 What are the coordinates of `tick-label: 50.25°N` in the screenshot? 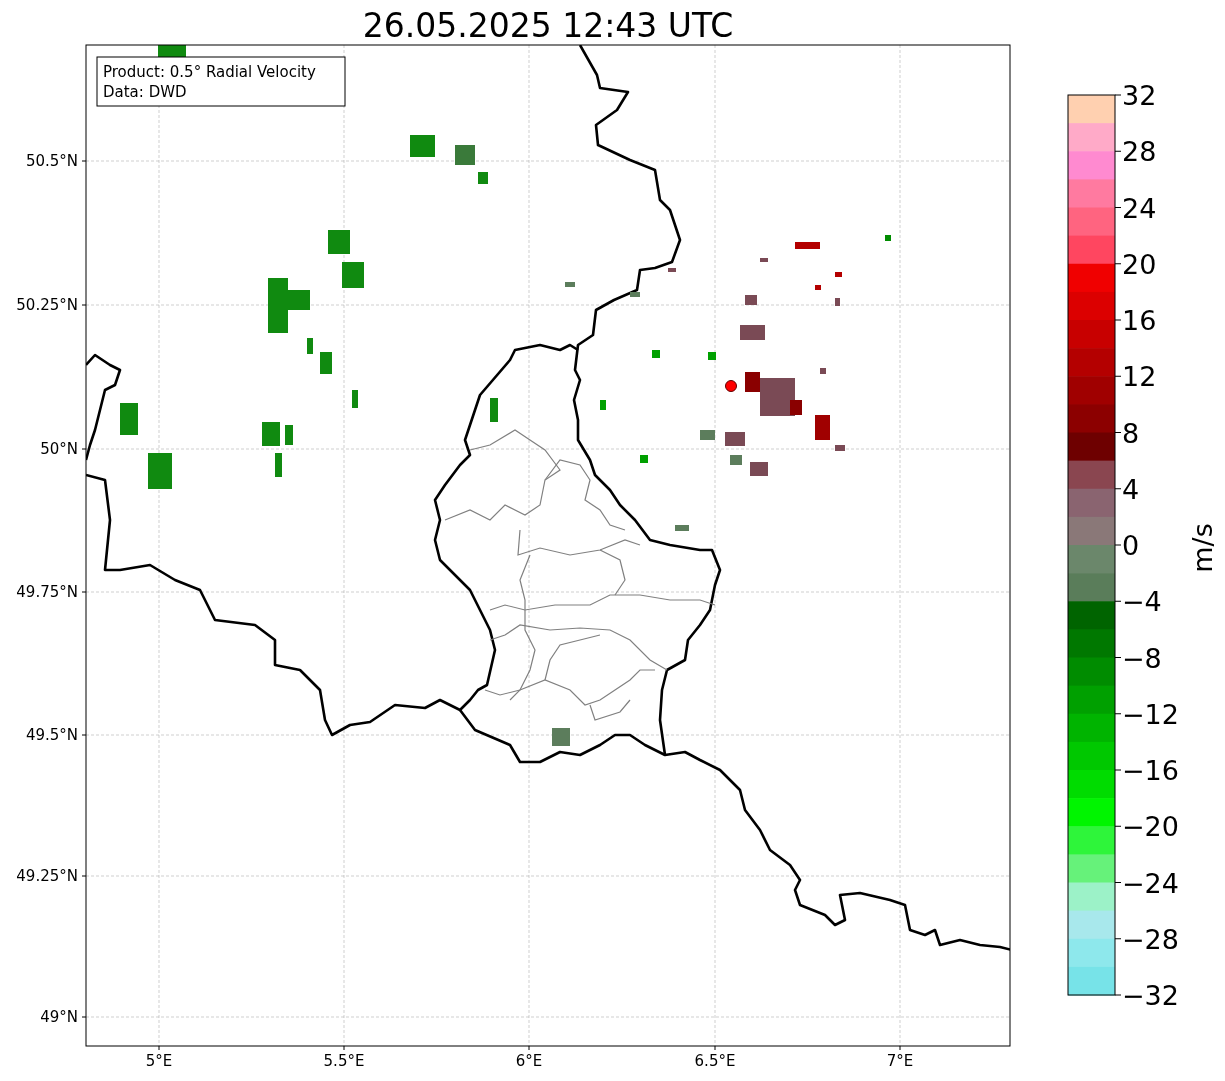 It's located at (47, 305).